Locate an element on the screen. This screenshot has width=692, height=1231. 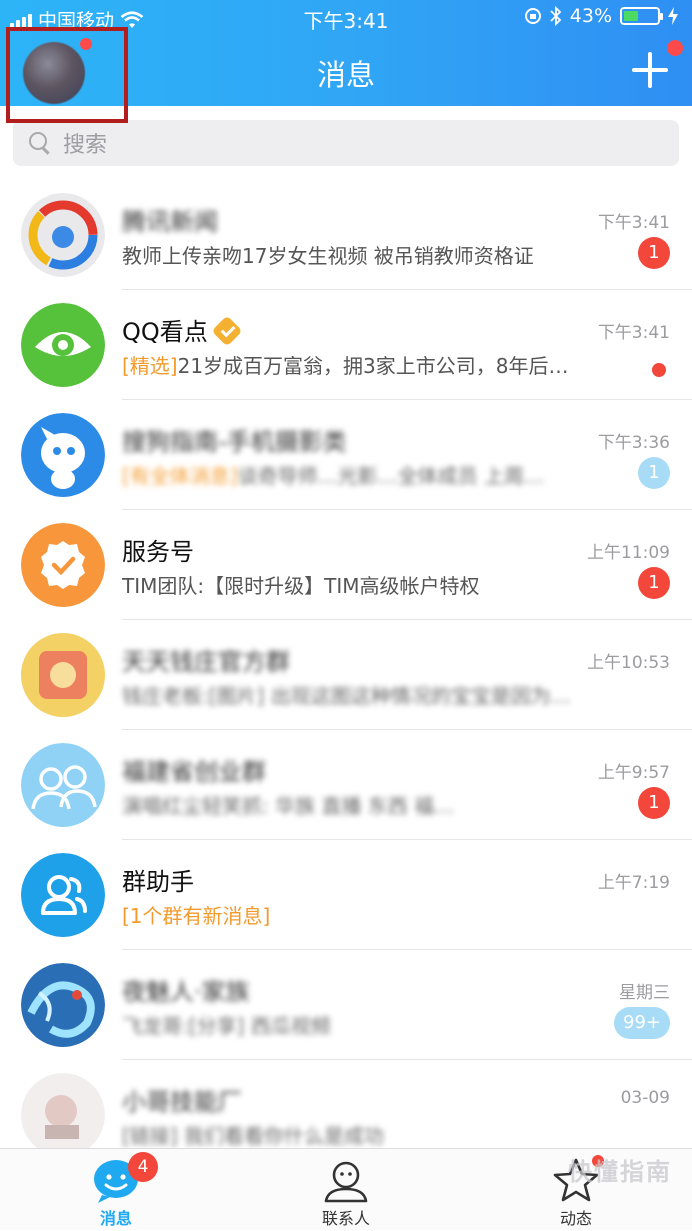
battery-fill is located at coordinates (631, 16).